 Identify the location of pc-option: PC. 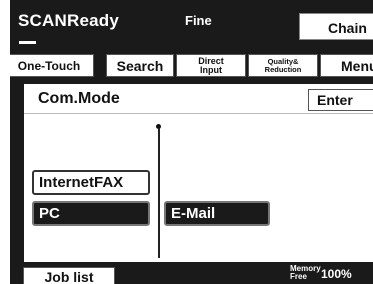
(91, 213).